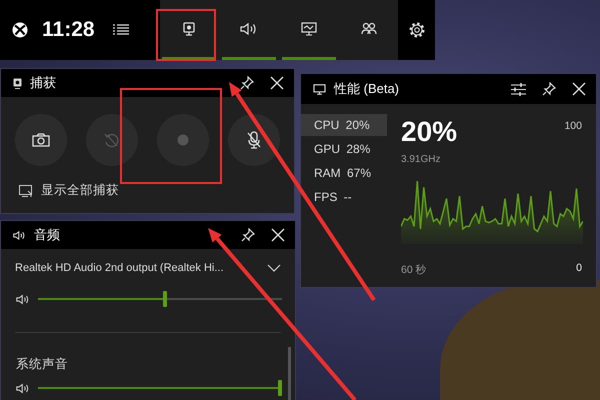  I want to click on mic-off-icon, so click(254, 140).